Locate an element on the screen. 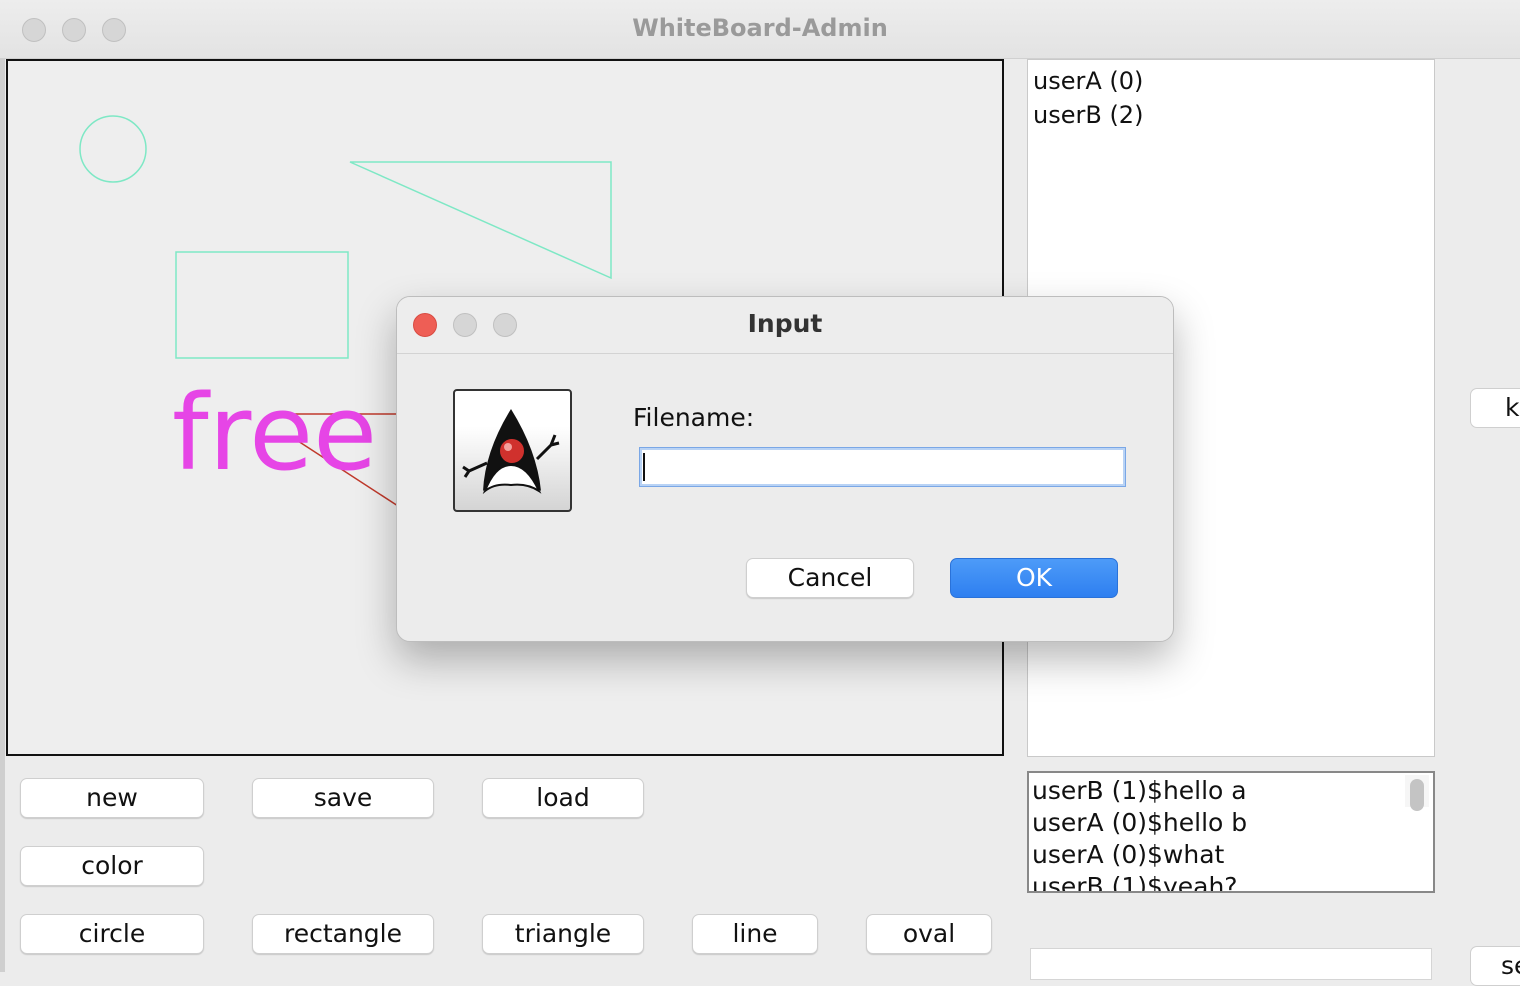  drawn-circle is located at coordinates (113, 149).